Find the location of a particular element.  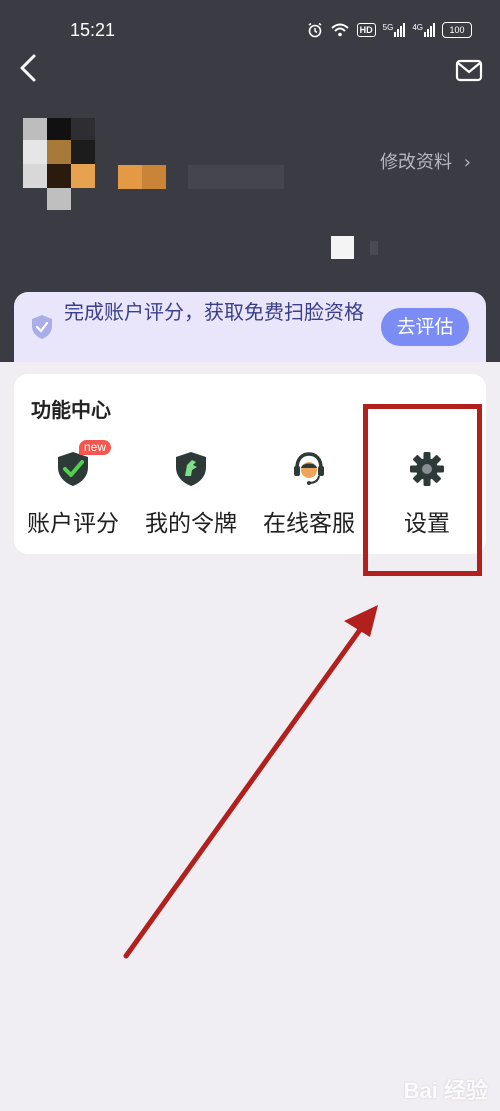

alarm-icon is located at coordinates (315, 30).